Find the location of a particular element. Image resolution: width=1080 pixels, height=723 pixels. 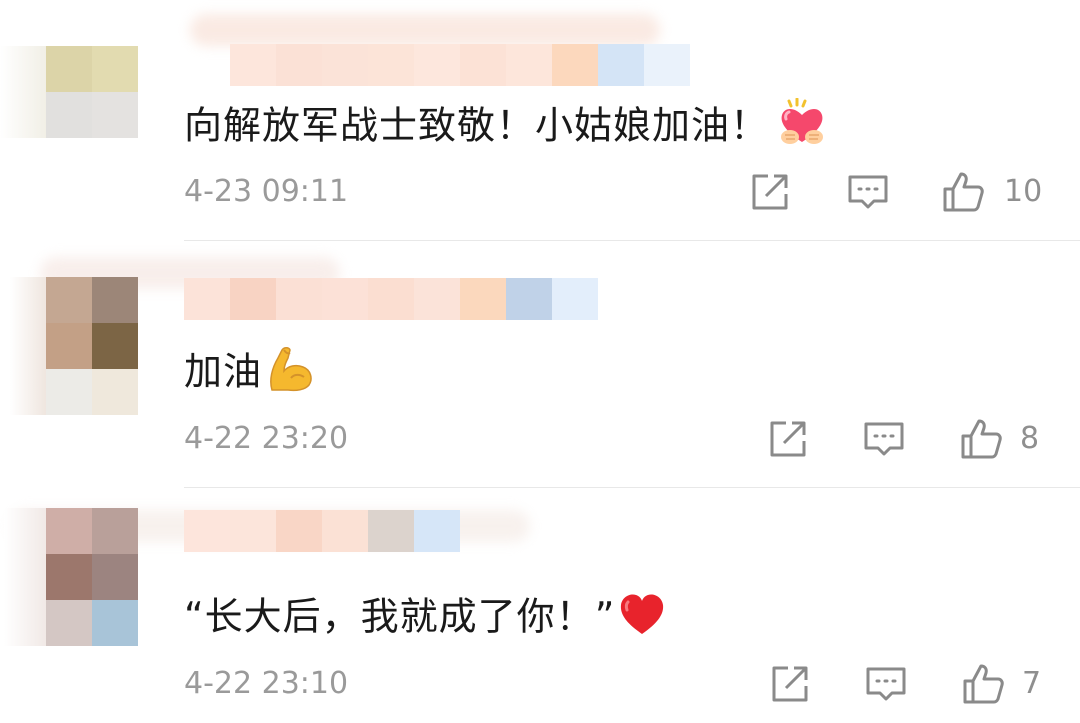

comment-text: 加油 is located at coordinates (250, 374).